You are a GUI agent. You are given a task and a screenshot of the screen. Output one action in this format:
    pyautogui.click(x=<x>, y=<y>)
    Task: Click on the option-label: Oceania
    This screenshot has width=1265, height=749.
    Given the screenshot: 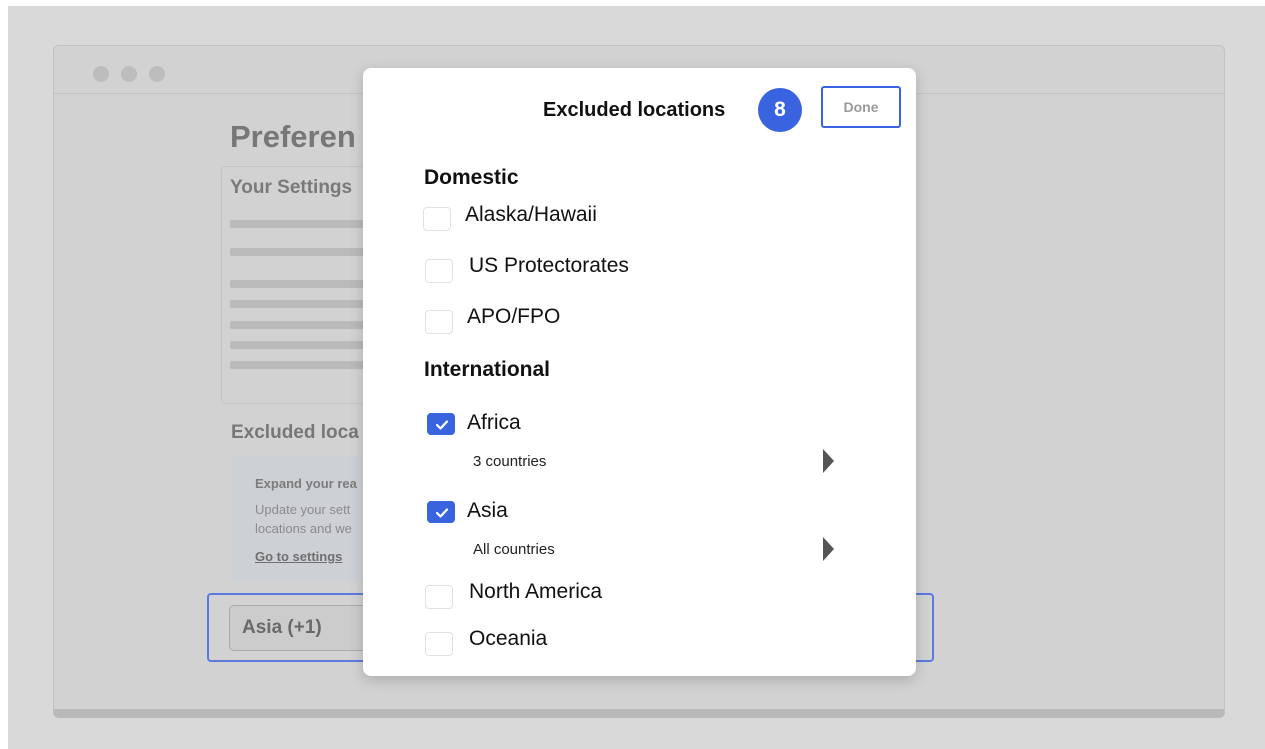 What is the action you would take?
    pyautogui.click(x=508, y=638)
    